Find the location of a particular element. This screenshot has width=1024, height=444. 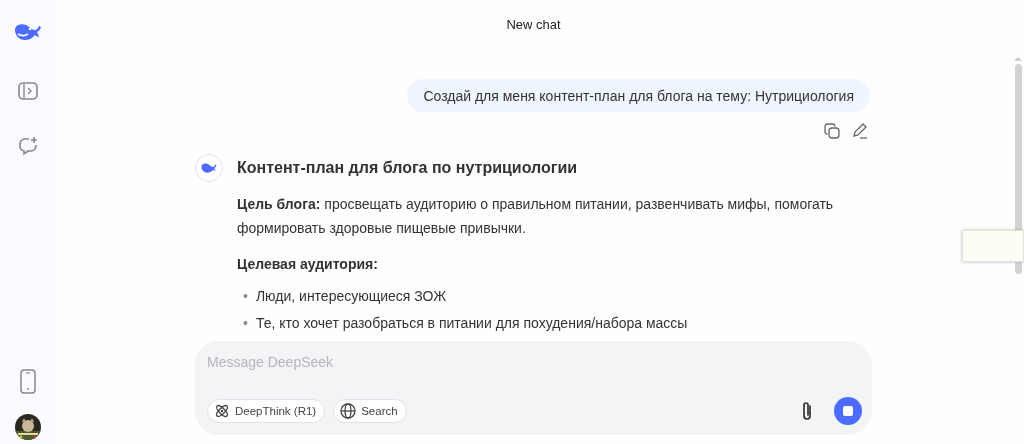

paragraph: Цель блога: просвещать аудиторию о правильном питании, развенчивать мифы, помогать формировать здоровые пищевые привычки. is located at coordinates (536, 216).